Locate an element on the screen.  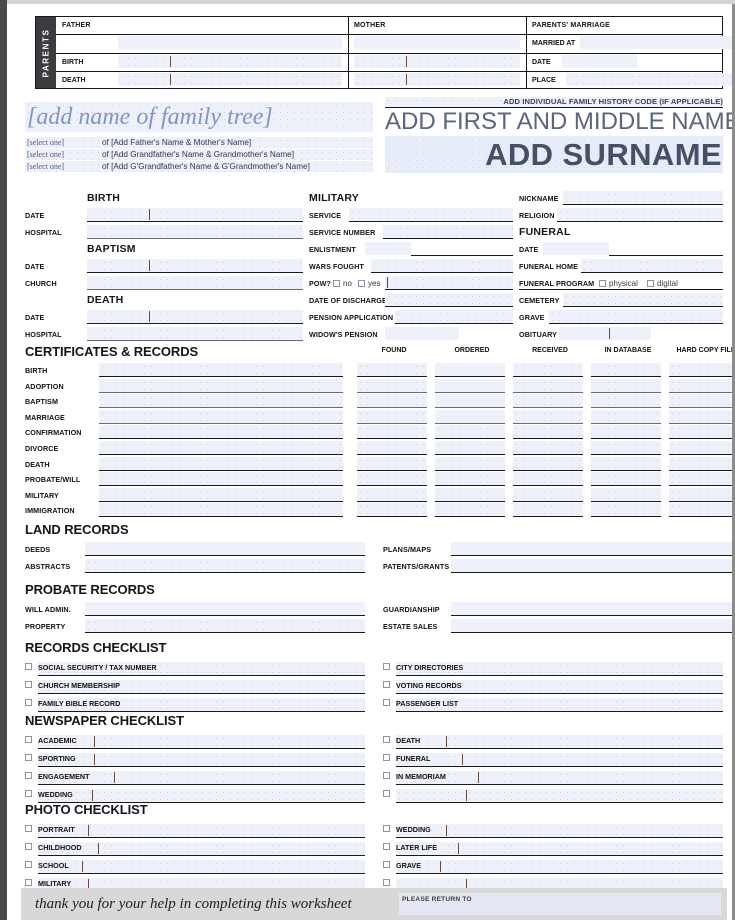
military-wars-input is located at coordinates (442, 266).